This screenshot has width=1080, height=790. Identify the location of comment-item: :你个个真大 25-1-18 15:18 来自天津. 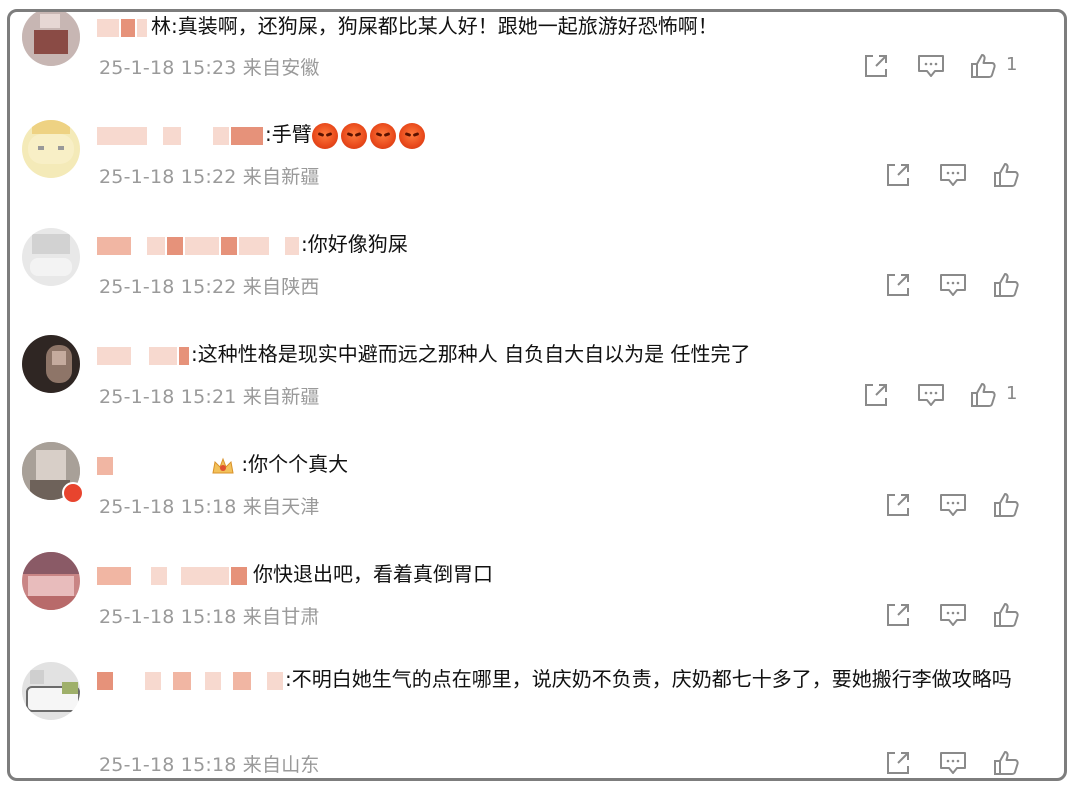
(537, 497).